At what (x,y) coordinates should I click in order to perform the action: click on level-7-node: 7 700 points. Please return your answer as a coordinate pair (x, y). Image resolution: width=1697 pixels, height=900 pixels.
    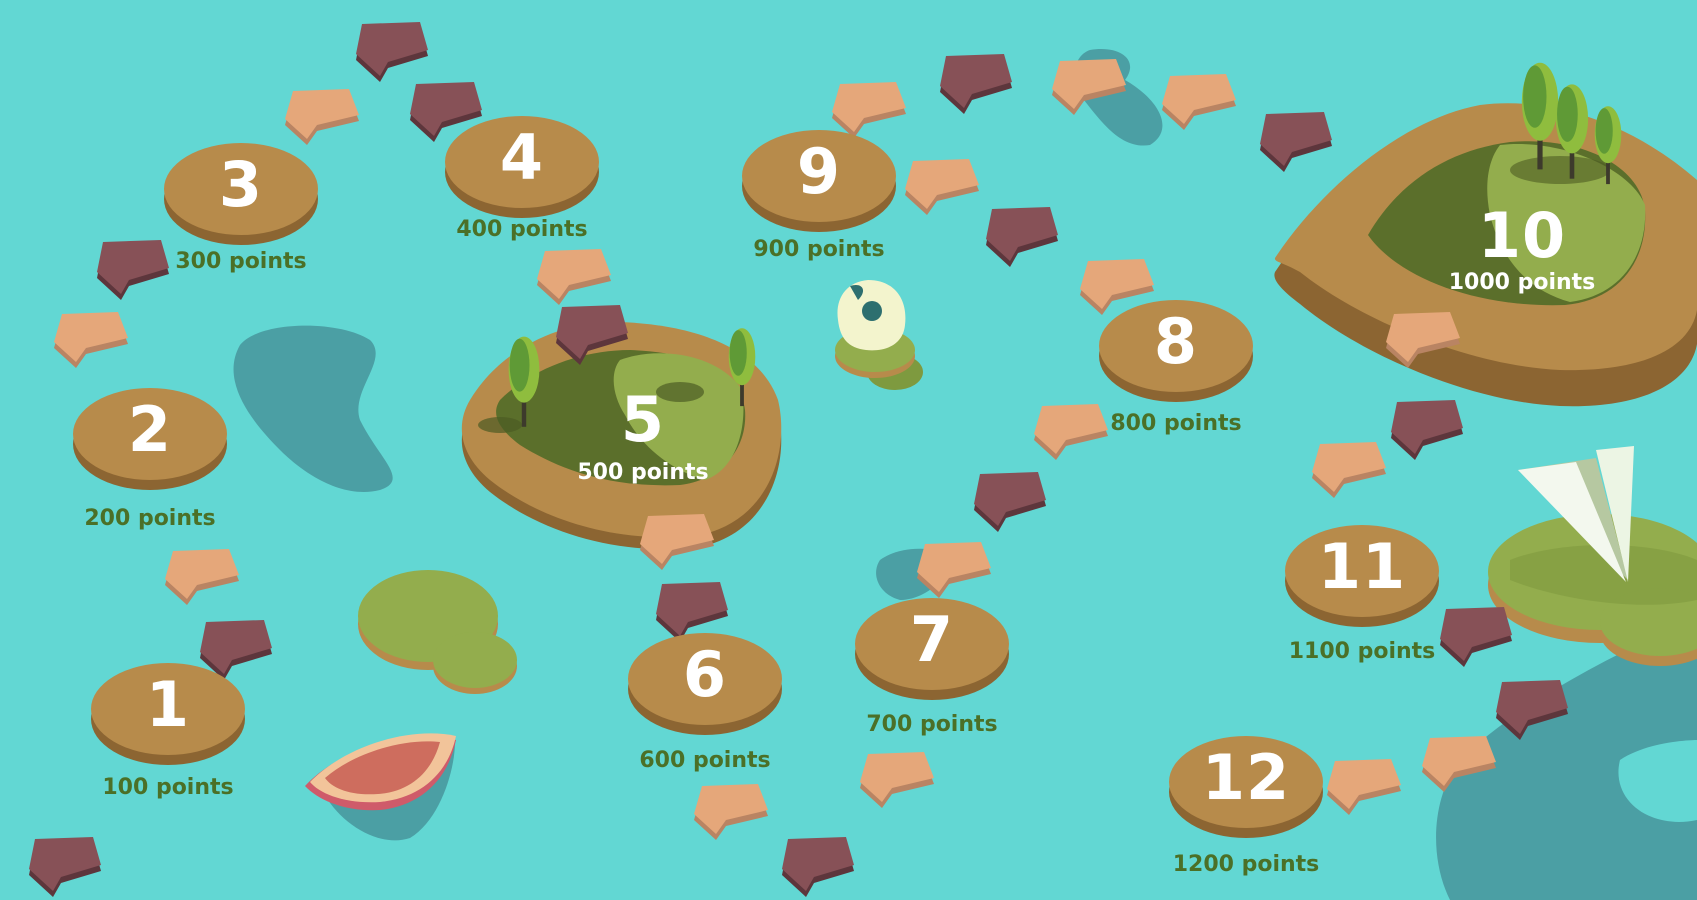
    Looking at the image, I should click on (932, 667).